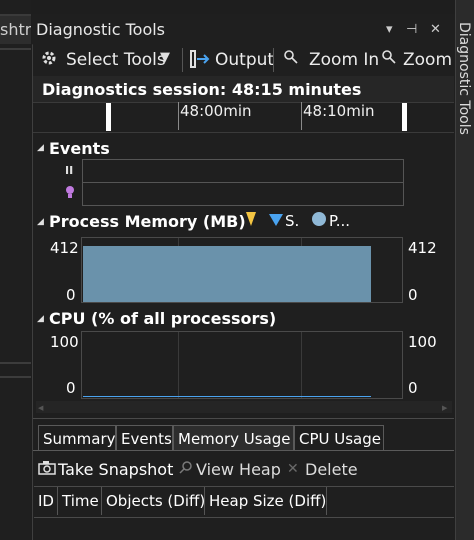 The width and height of the screenshot is (474, 540). I want to click on cpu-chart, so click(242, 365).